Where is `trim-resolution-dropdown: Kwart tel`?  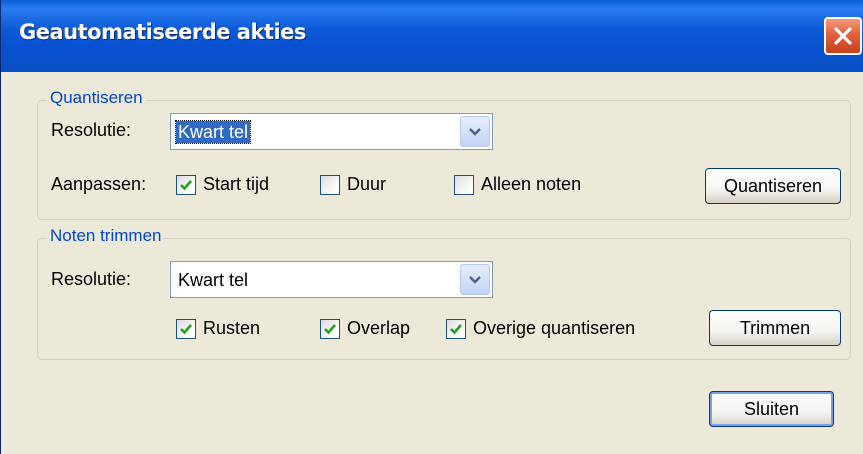
trim-resolution-dropdown: Kwart tel is located at coordinates (331, 279).